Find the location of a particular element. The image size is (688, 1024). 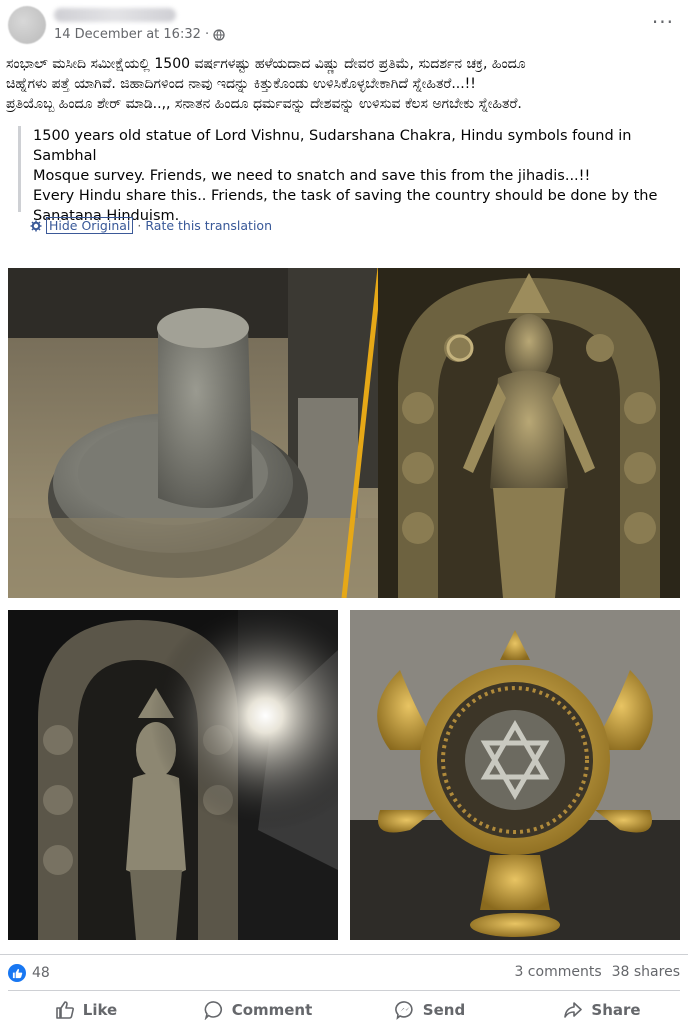

share-arrow-icon is located at coordinates (573, 1010).